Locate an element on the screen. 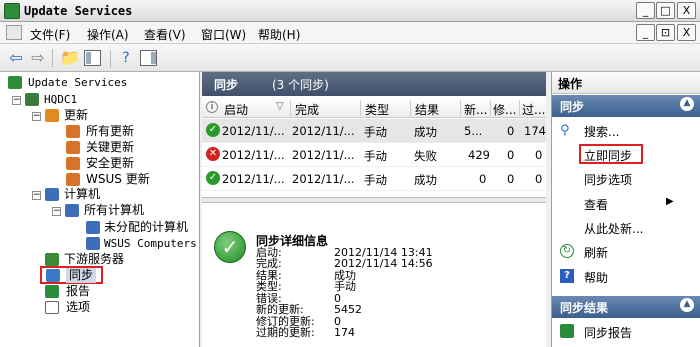 Image resolution: width=700 pixels, height=347 pixels. help-book-icon: ? is located at coordinates (126, 58).